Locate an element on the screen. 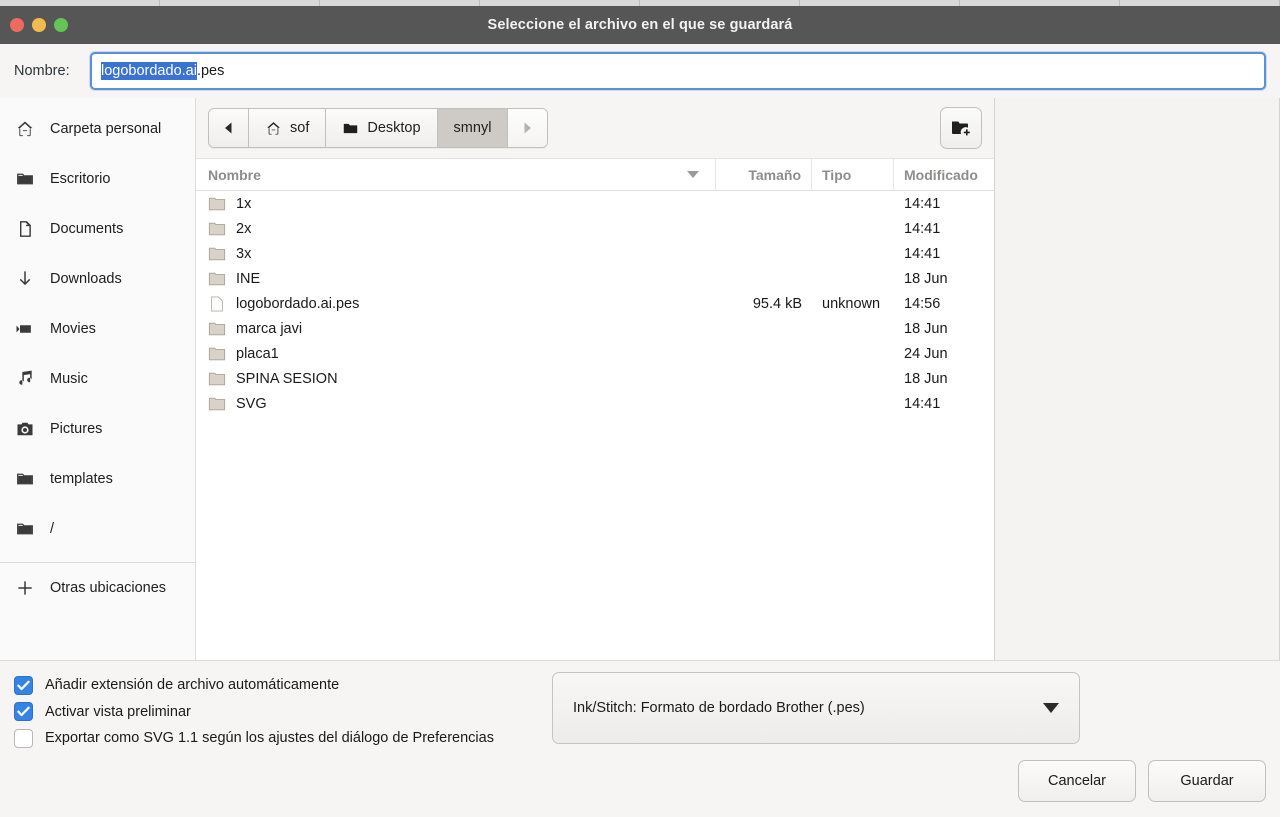 This screenshot has height=817, width=1280. back-button is located at coordinates (229, 128).